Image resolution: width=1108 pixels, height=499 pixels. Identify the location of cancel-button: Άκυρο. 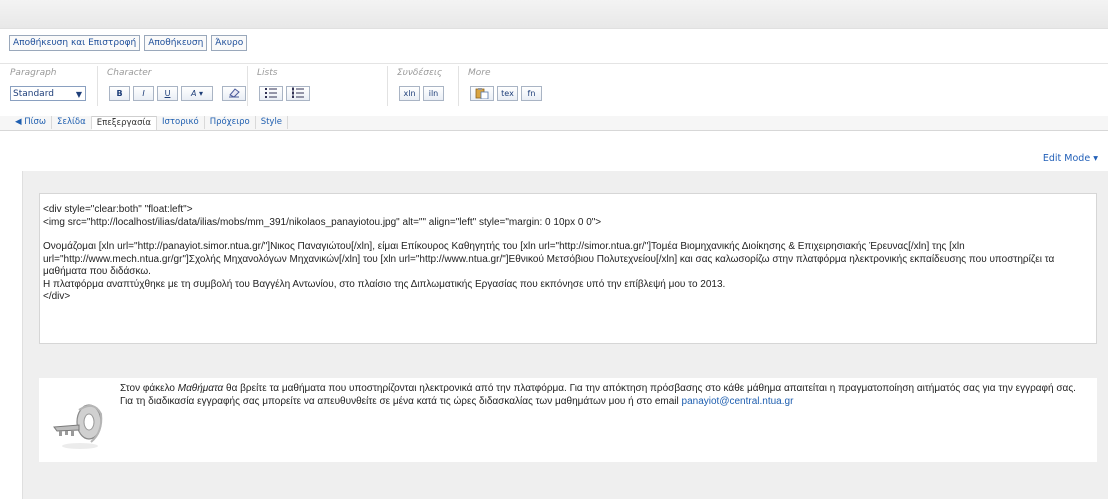
(229, 43).